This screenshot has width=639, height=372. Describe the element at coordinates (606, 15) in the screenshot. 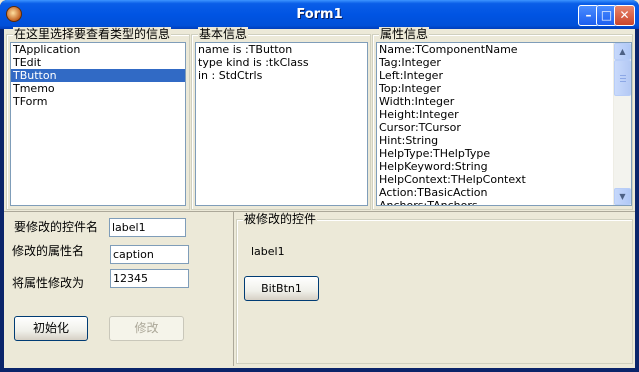

I see `maximize-icon: □` at that location.